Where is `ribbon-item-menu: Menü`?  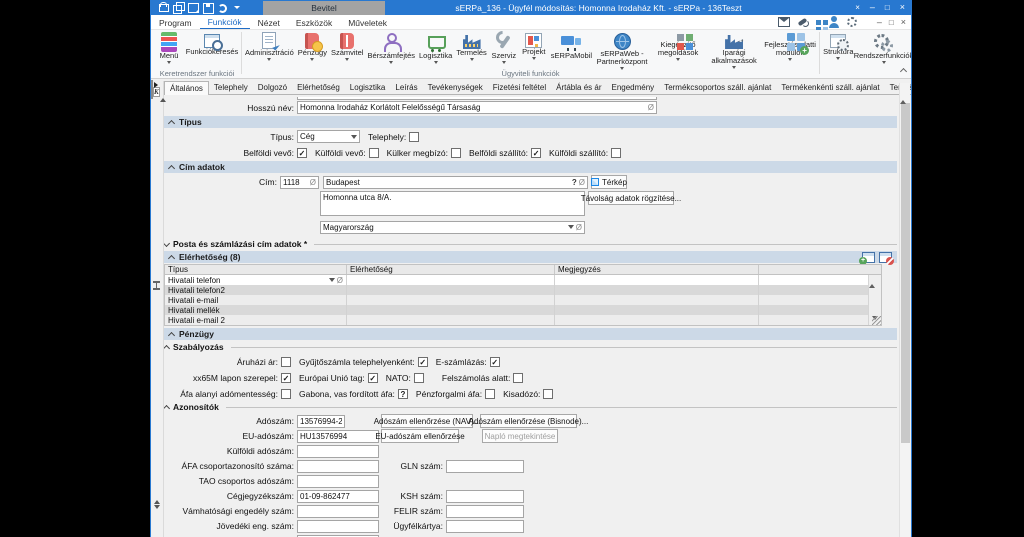
ribbon-item-menu: Menü is located at coordinates (169, 49).